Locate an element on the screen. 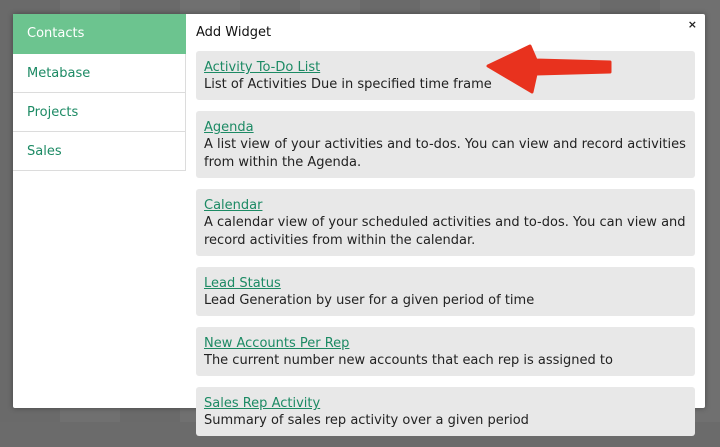 This screenshot has height=447, width=720. widget-link-activity-todo: Activity To-Do List is located at coordinates (262, 67).